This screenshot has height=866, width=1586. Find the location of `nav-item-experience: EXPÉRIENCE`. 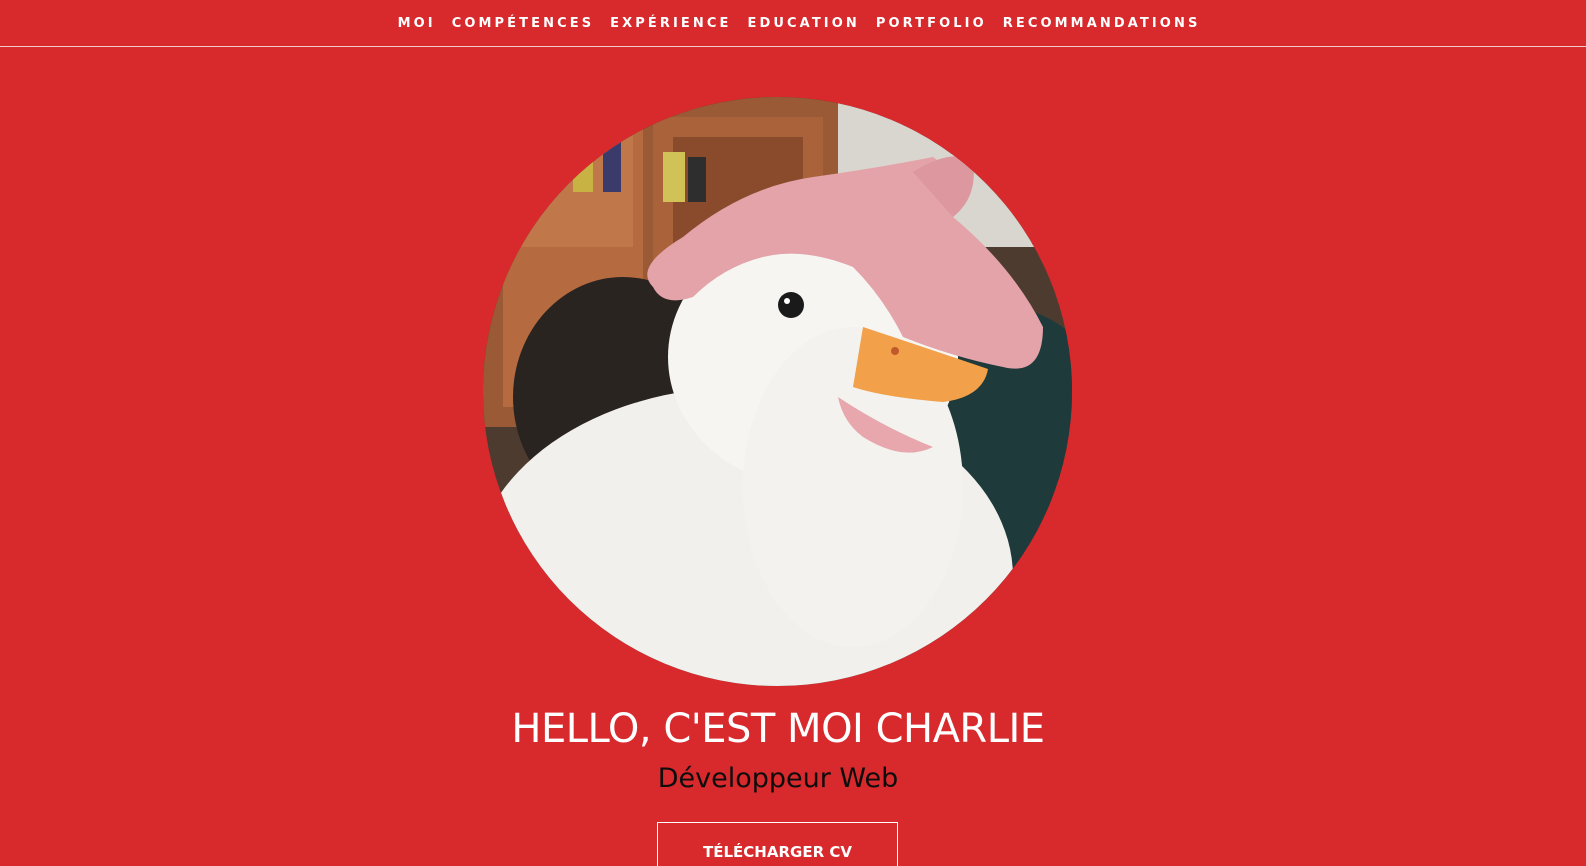

nav-item-experience: EXPÉRIENCE is located at coordinates (670, 23).